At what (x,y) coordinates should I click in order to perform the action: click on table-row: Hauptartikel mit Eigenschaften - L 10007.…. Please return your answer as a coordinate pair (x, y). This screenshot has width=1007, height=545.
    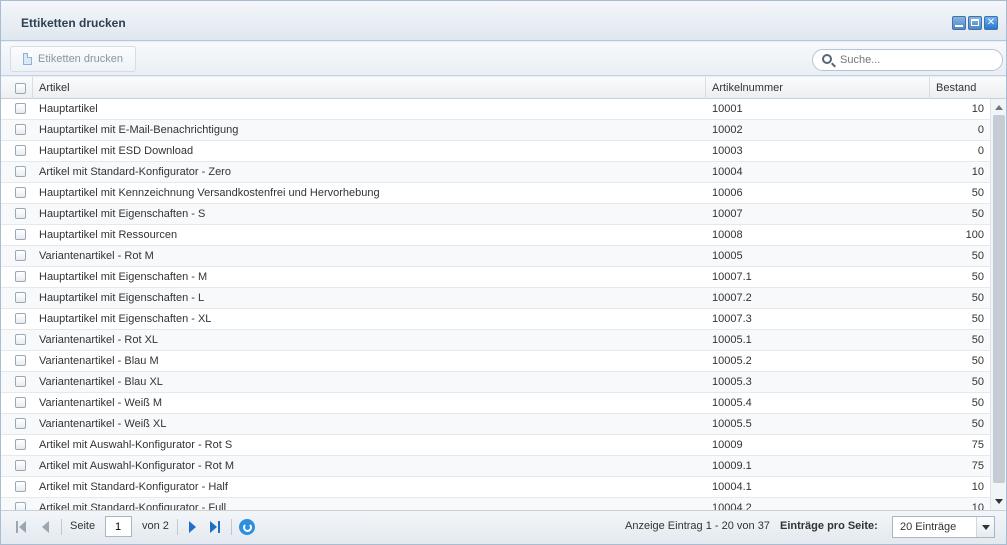
    Looking at the image, I should click on (495, 298).